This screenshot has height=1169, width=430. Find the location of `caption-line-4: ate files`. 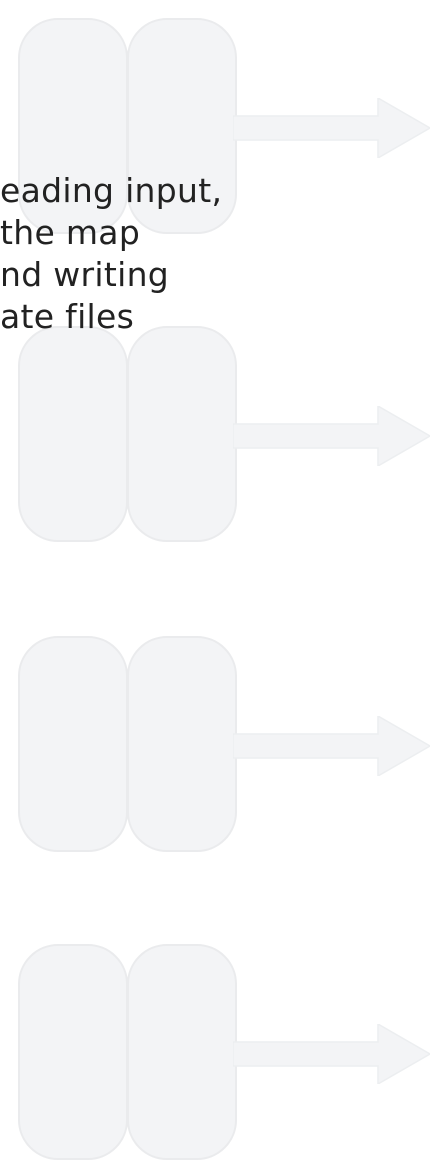

caption-line-4: ate files is located at coordinates (67, 316).